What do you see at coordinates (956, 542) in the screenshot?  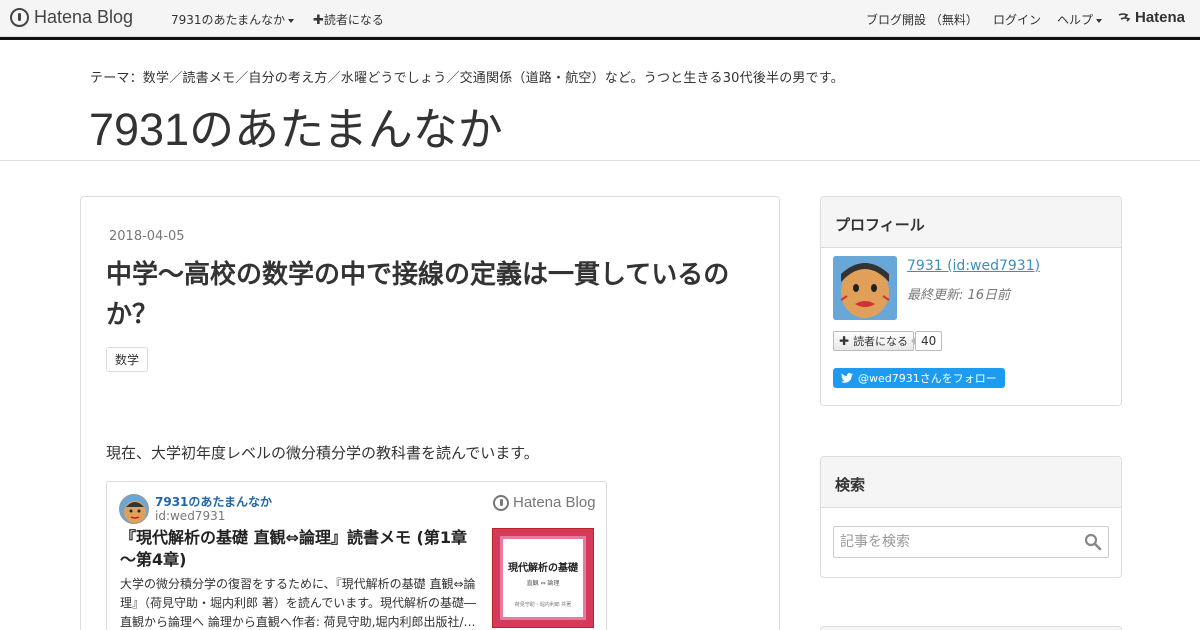 I see `search-input` at bounding box center [956, 542].